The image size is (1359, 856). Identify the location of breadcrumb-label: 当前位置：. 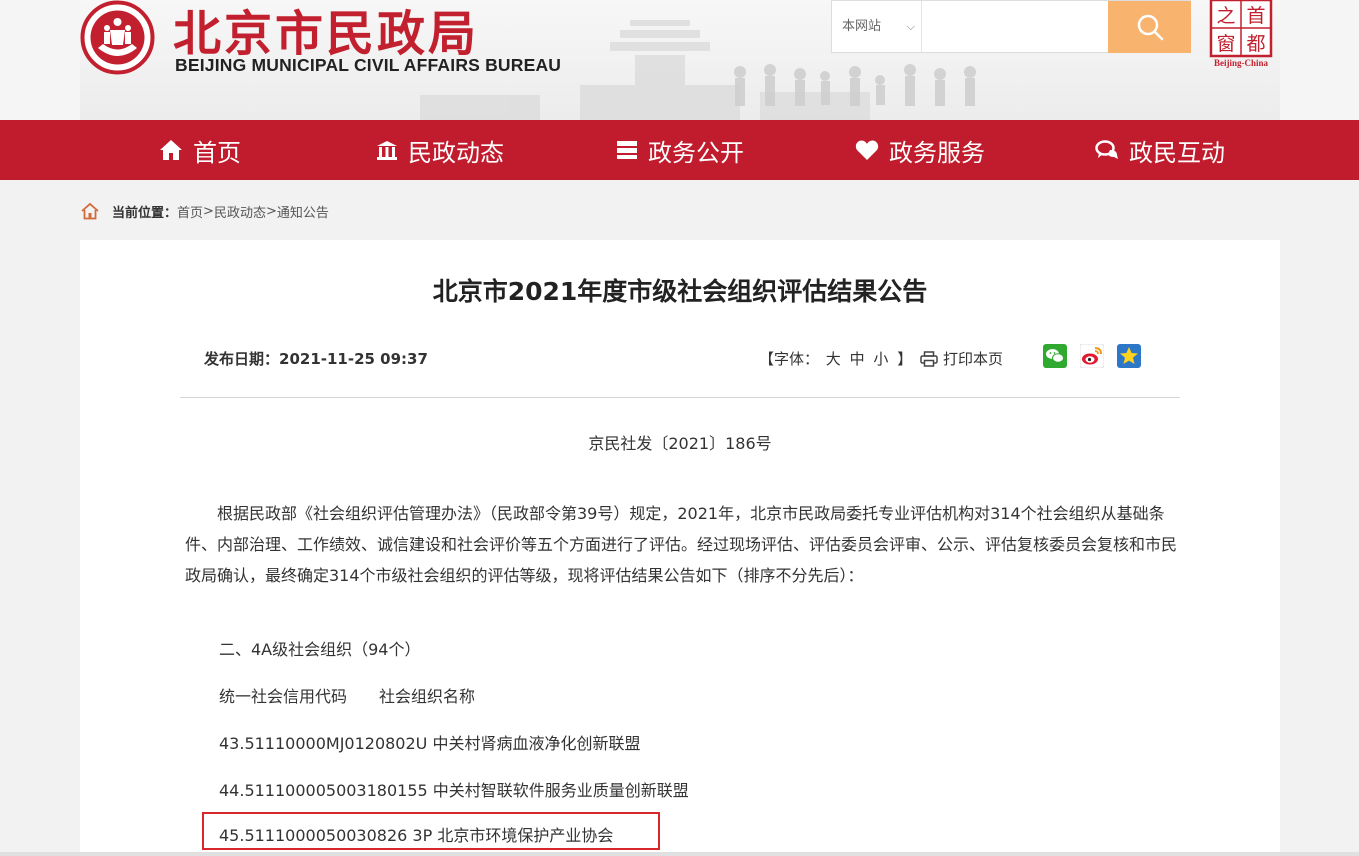
(145, 213).